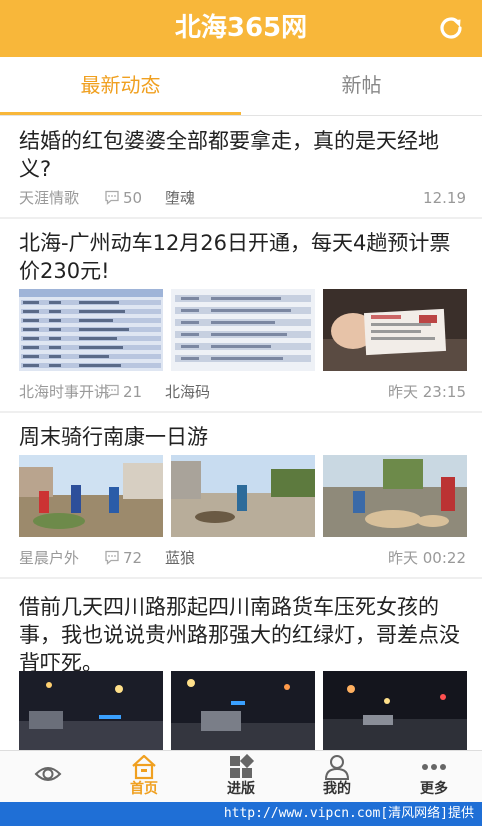 This screenshot has height=826, width=482. I want to click on grid-icon, so click(242, 766).